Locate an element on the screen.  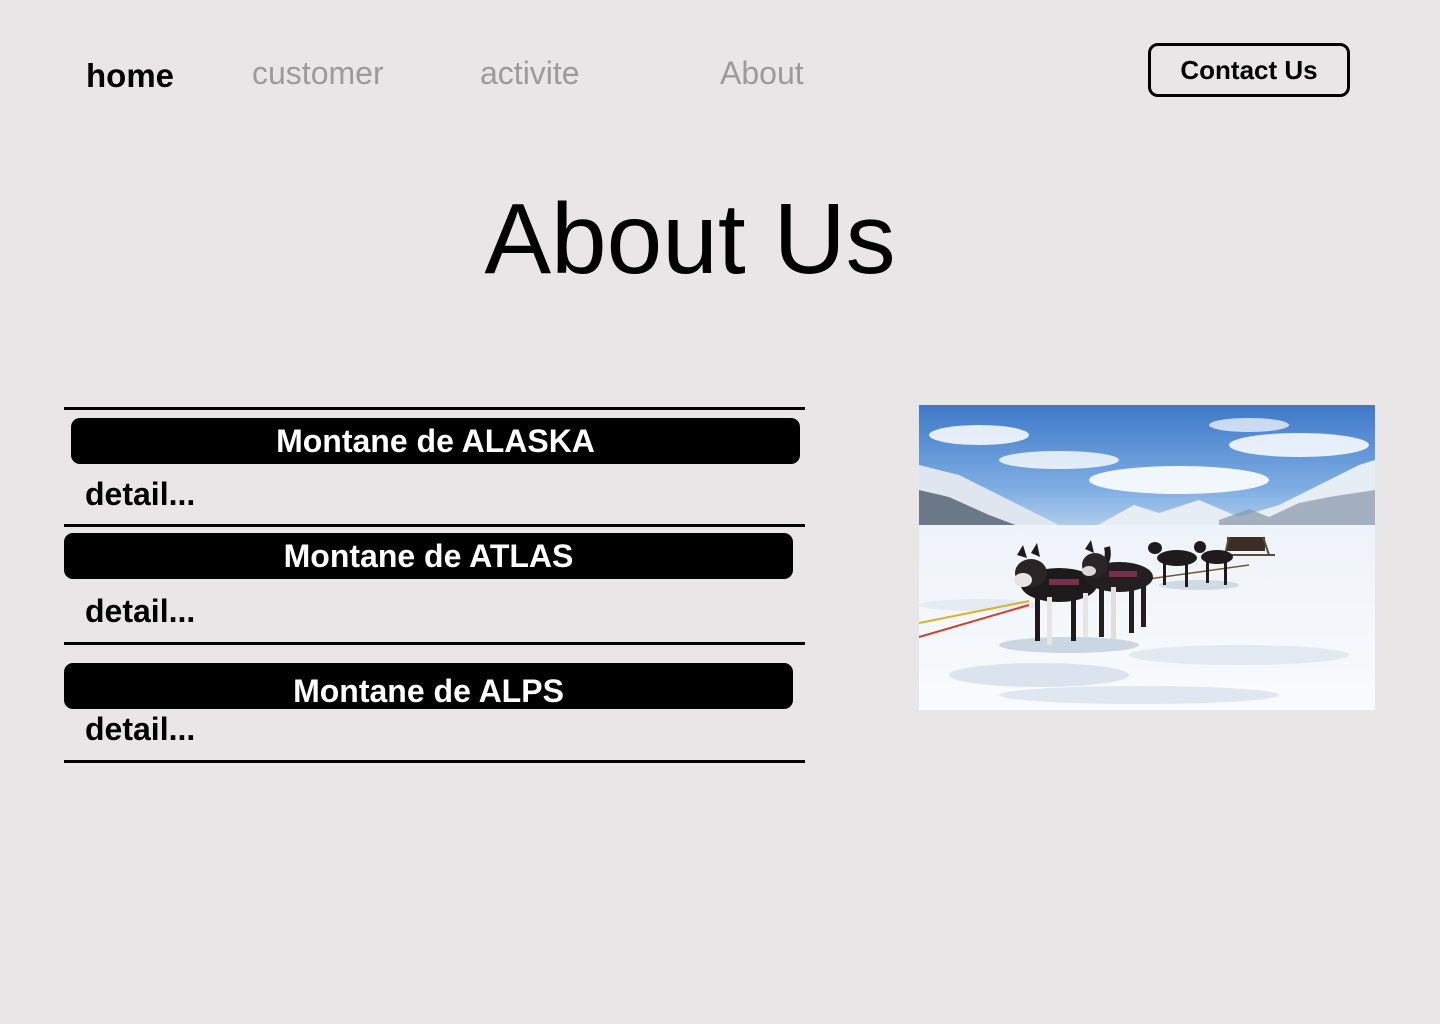
nav-home-link: home is located at coordinates (130, 75).